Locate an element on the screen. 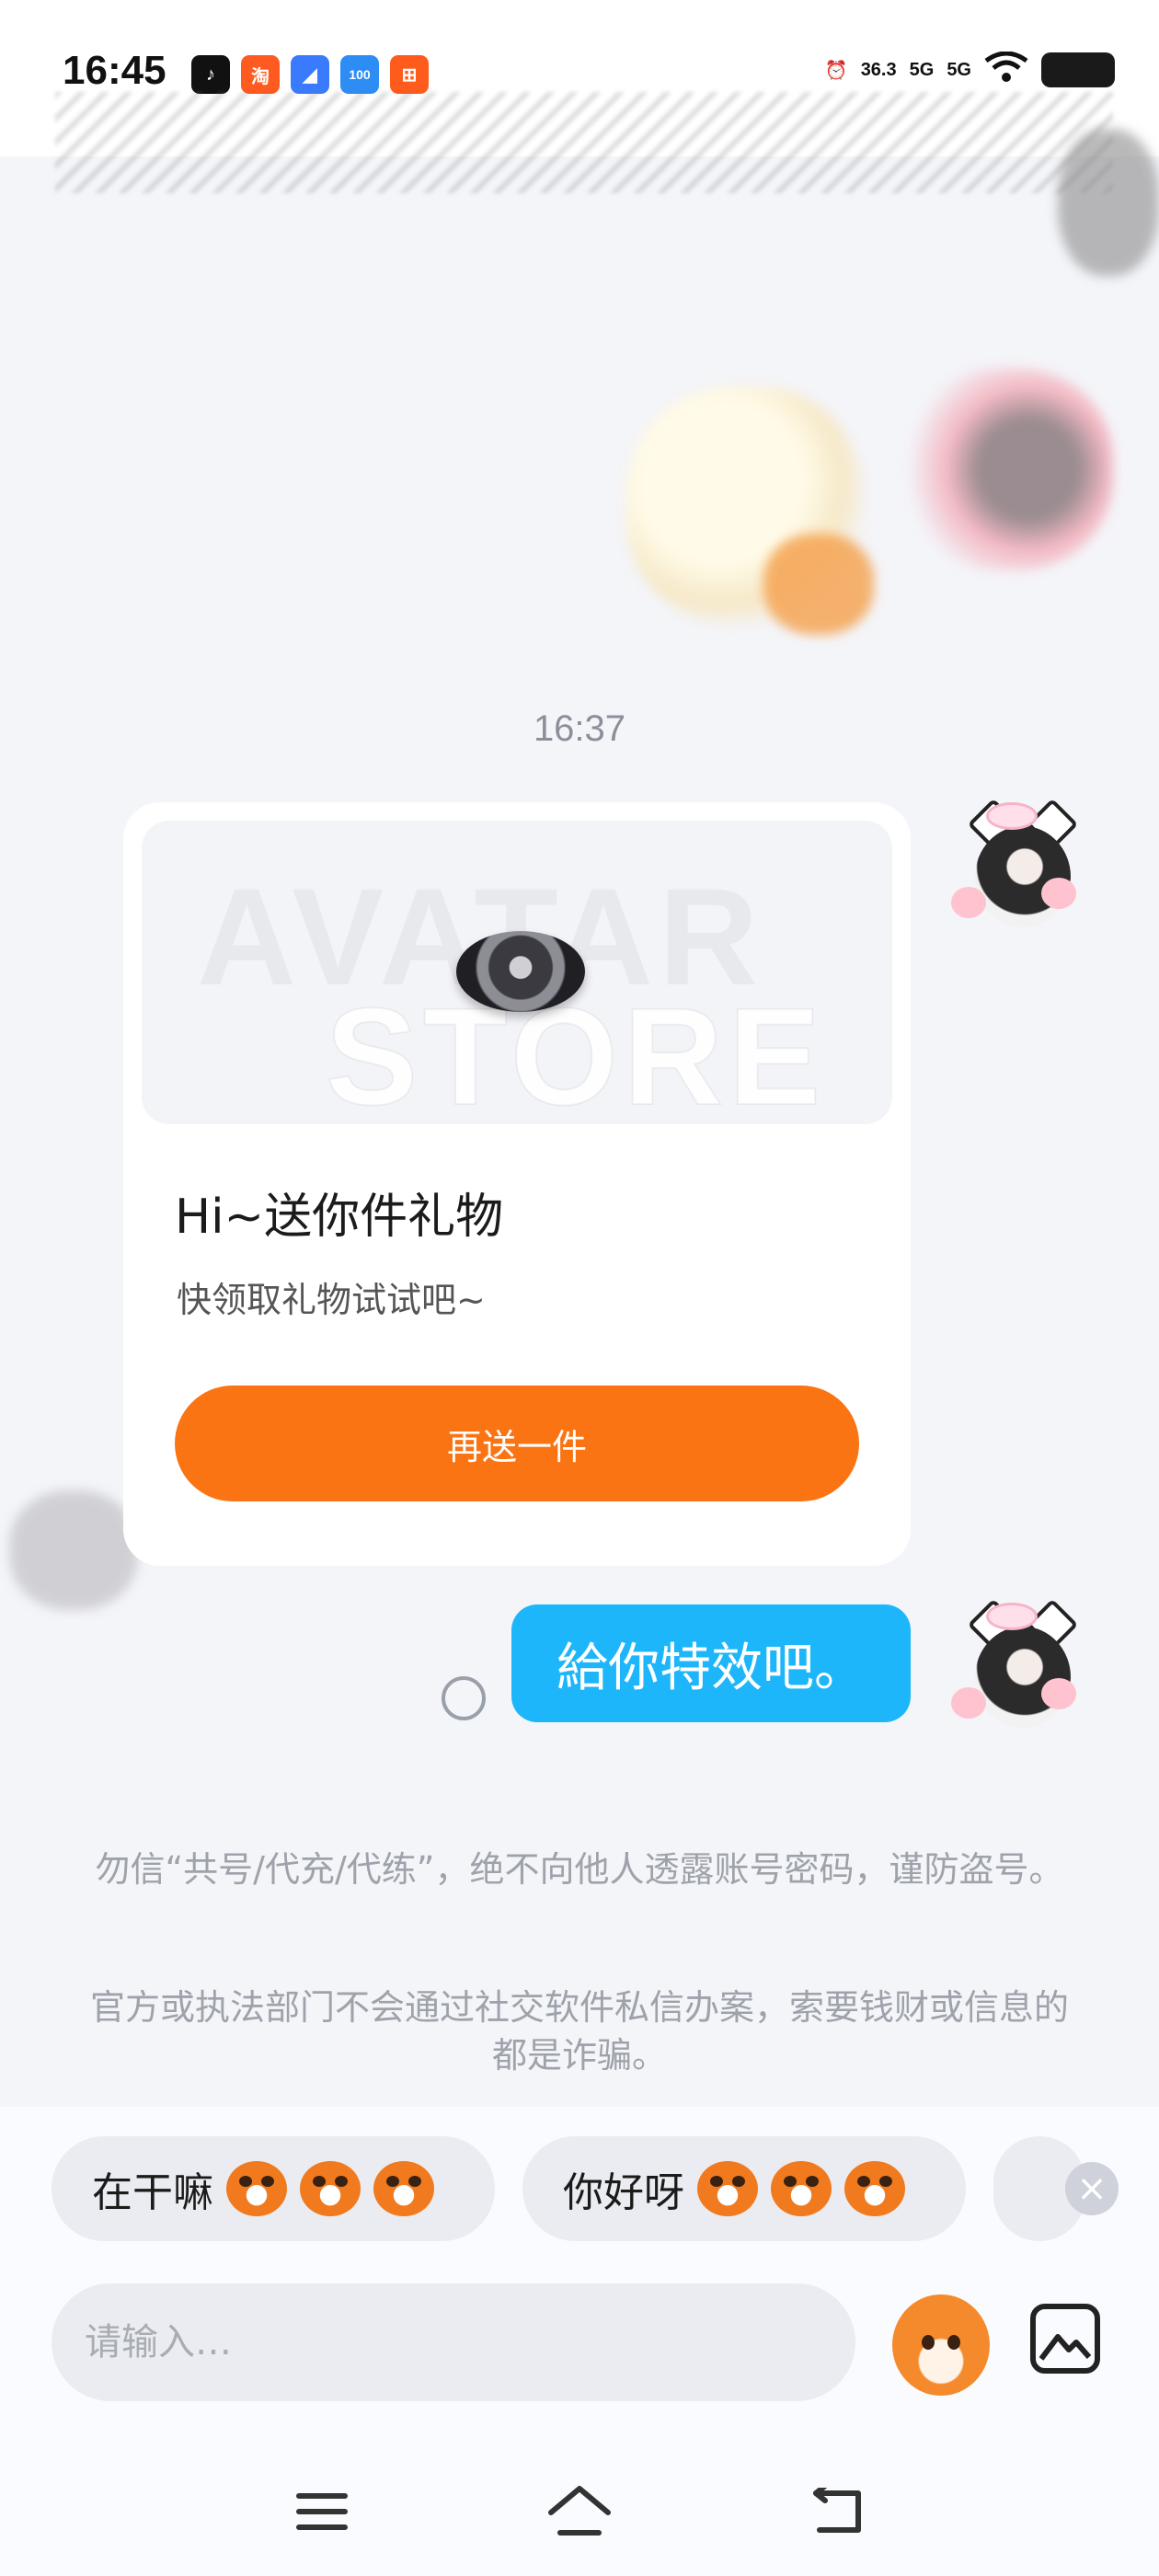 The image size is (1159, 2576). close-icon: × is located at coordinates (1092, 2188).